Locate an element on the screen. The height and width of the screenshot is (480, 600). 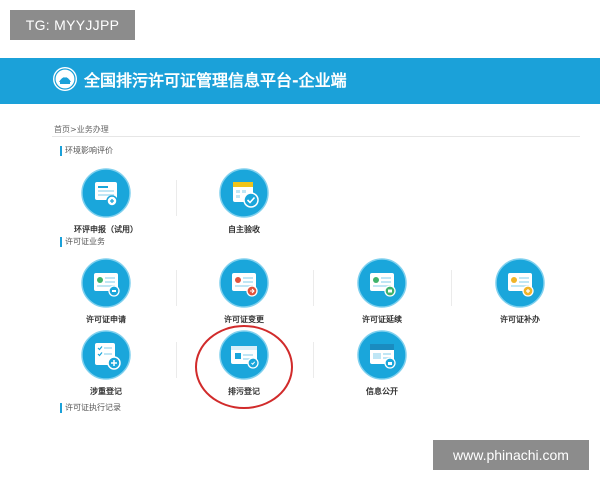
watermark-bottom: www.phinachi.com is located at coordinates (511, 455).